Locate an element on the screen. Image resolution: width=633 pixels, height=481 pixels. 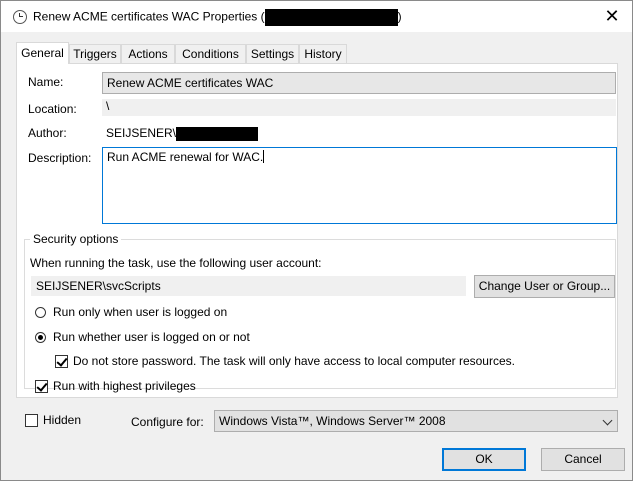
hidden-checkbox is located at coordinates (31, 420).